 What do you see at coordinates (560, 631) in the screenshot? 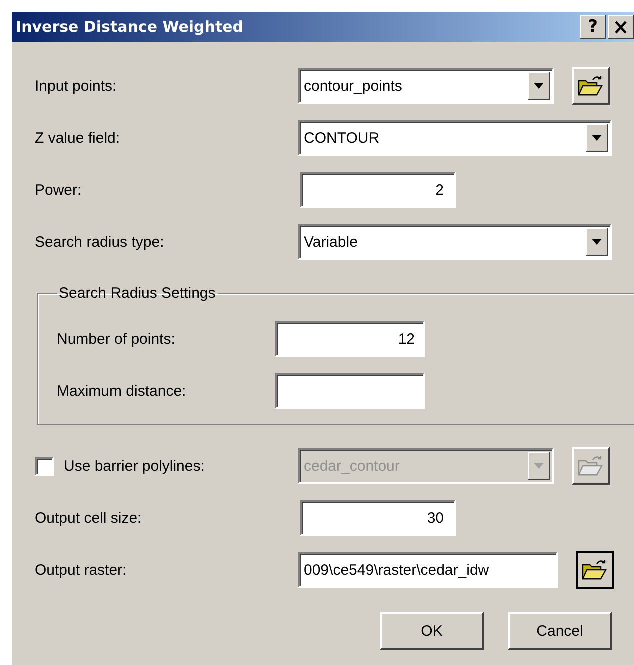
I see `cancel-button: Cancel` at bounding box center [560, 631].